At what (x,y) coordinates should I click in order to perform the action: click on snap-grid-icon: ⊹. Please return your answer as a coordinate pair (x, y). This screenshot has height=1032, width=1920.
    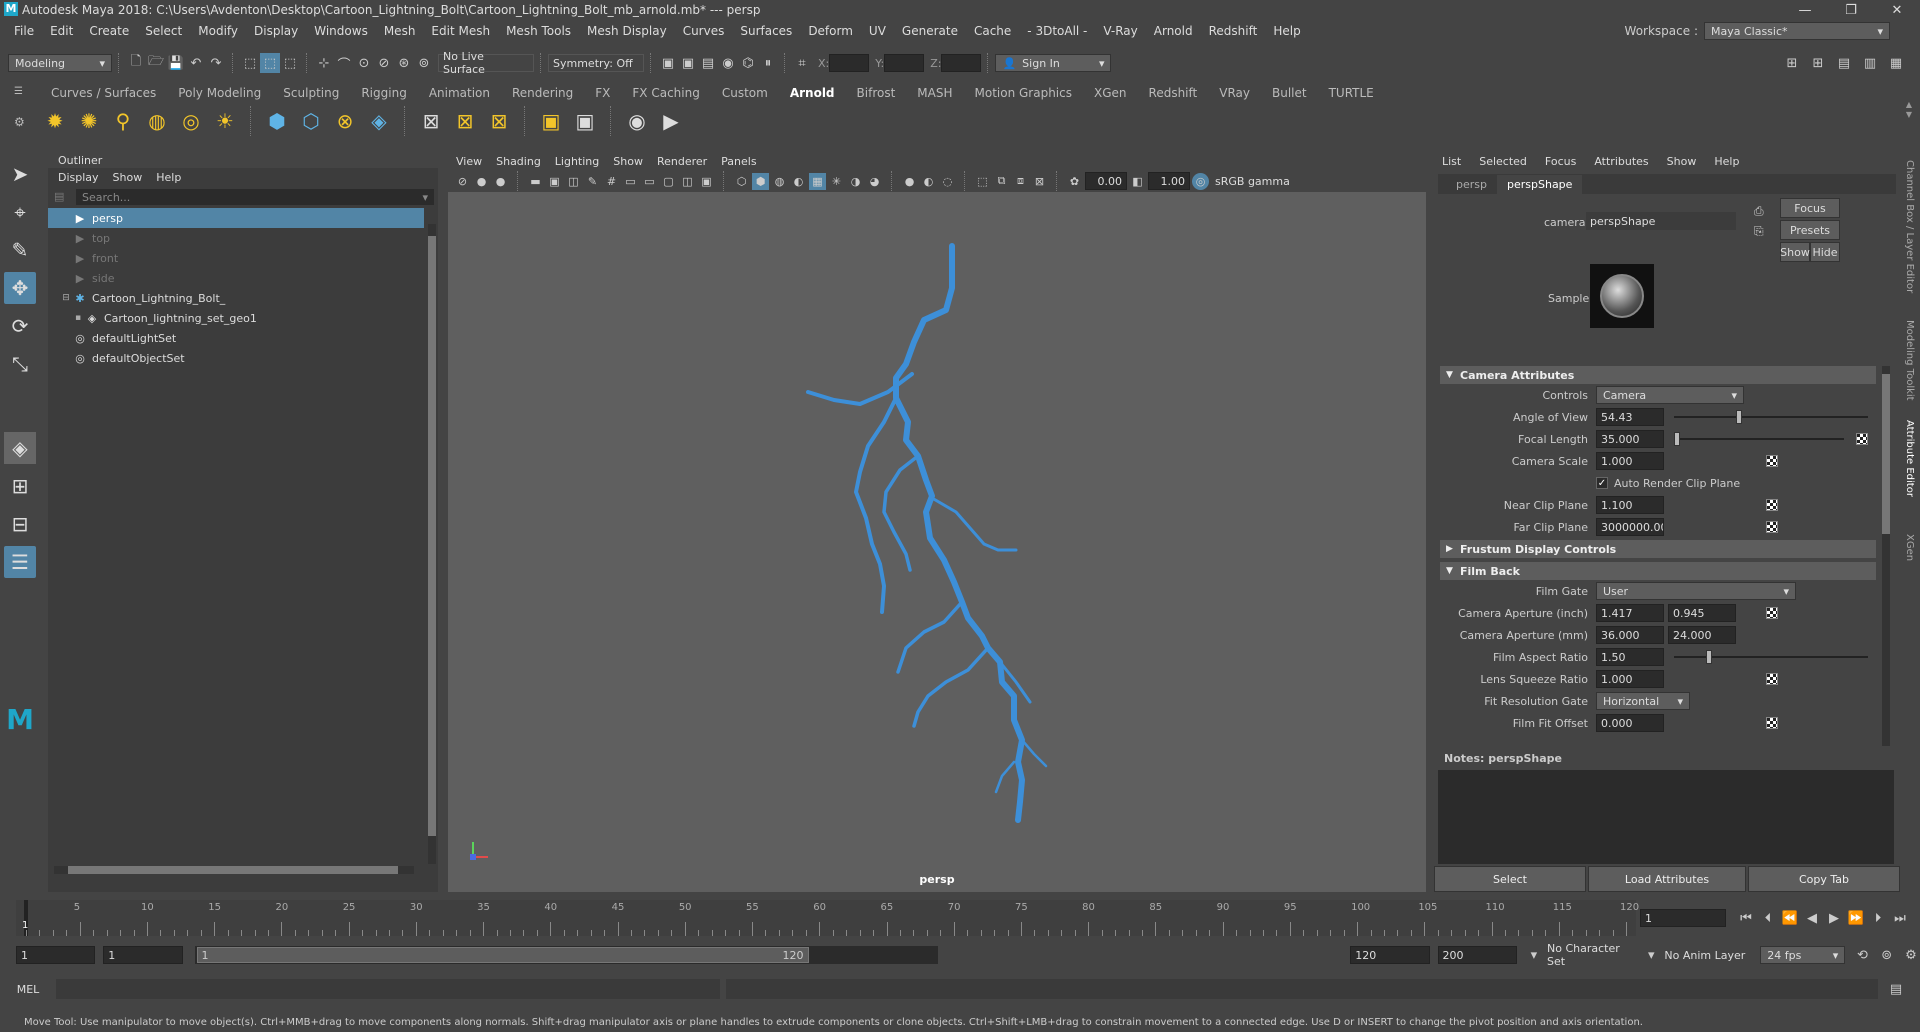
    Looking at the image, I should click on (324, 63).